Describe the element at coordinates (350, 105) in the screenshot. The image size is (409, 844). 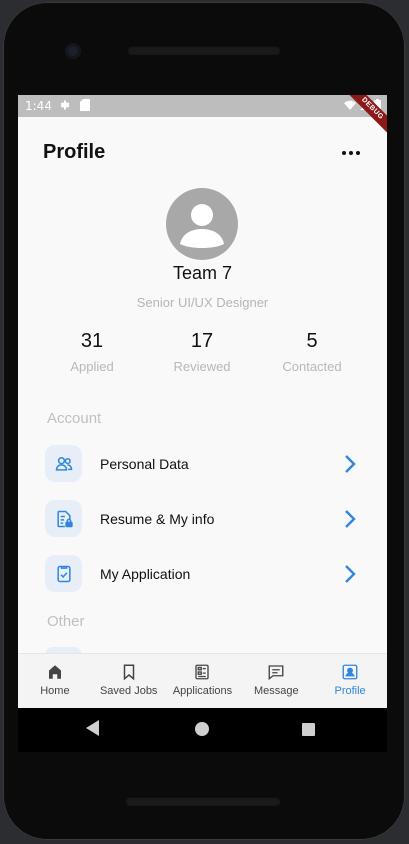
I see `wifi-icon` at that location.